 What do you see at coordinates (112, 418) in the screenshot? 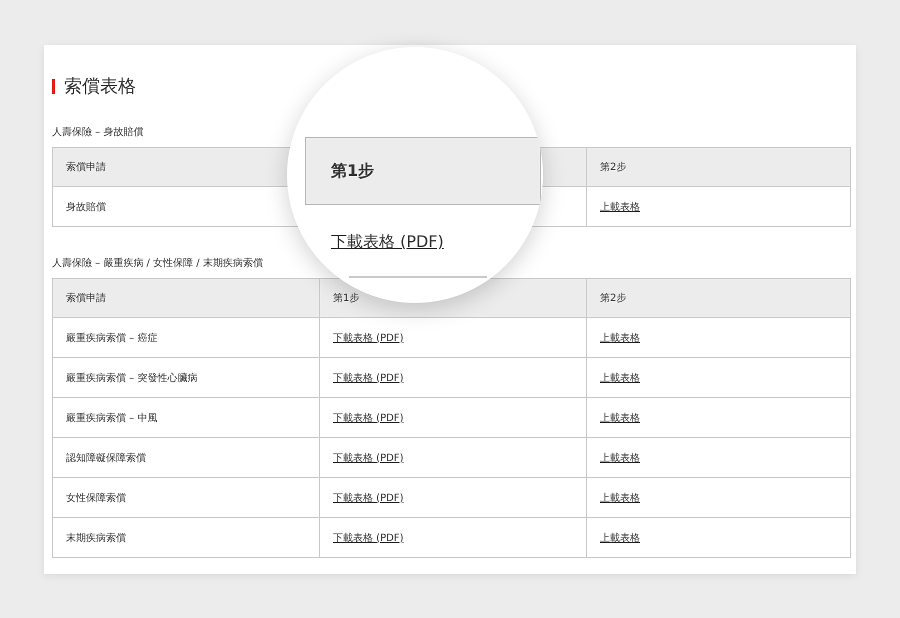
I see `claim-type-text: 嚴重疾病索償 – 中風` at bounding box center [112, 418].